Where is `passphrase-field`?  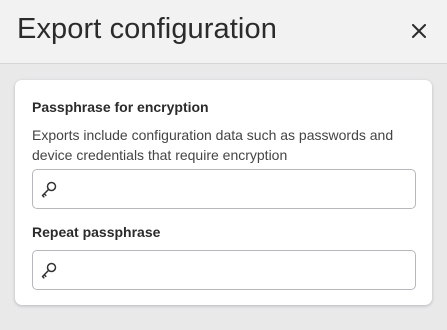 passphrase-field is located at coordinates (224, 189).